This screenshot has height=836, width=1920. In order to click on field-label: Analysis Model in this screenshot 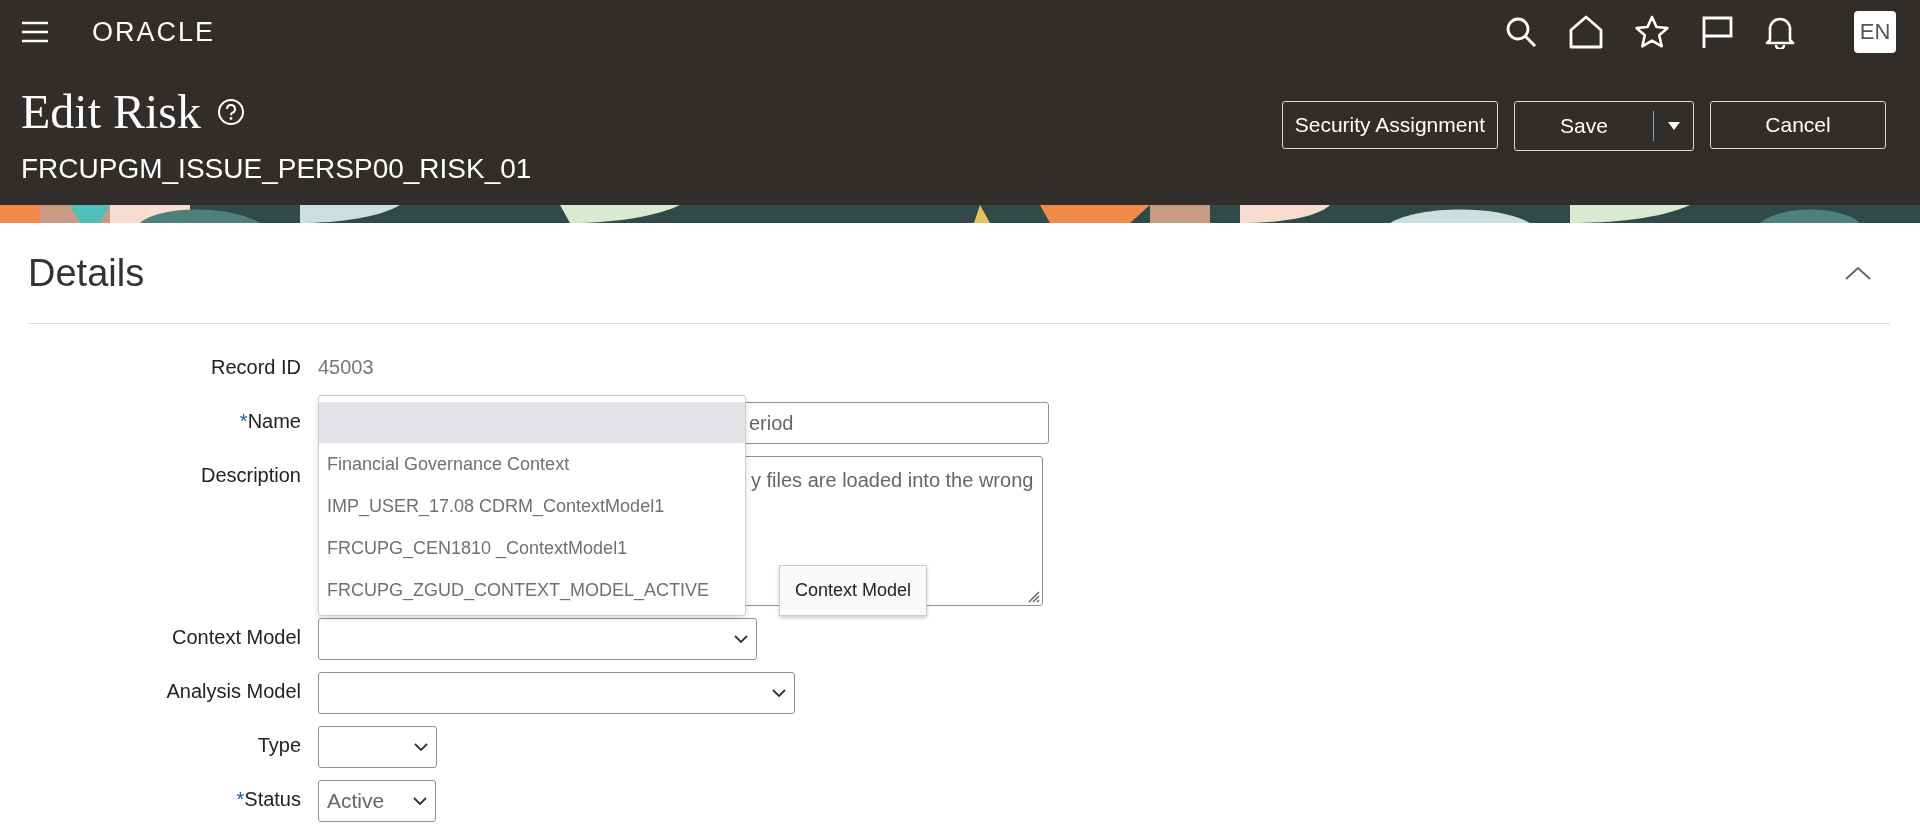, I will do `click(233, 691)`.